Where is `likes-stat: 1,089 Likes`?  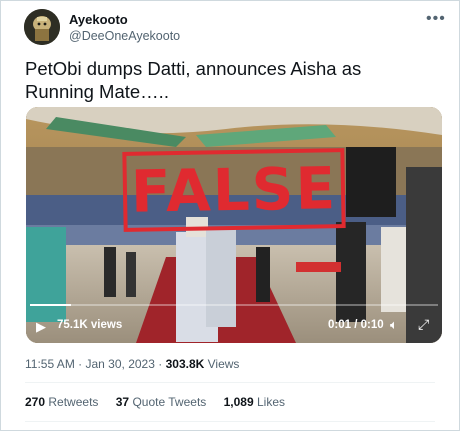 likes-stat: 1,089 Likes is located at coordinates (254, 402).